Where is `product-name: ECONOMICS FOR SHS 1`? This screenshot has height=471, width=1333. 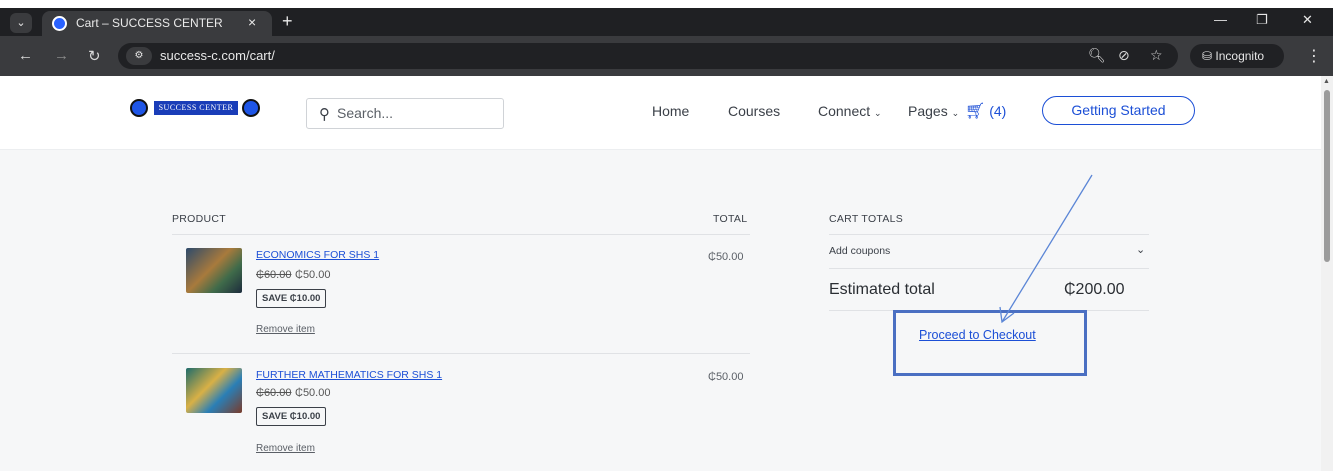 product-name: ECONOMICS FOR SHS 1 is located at coordinates (317, 255).